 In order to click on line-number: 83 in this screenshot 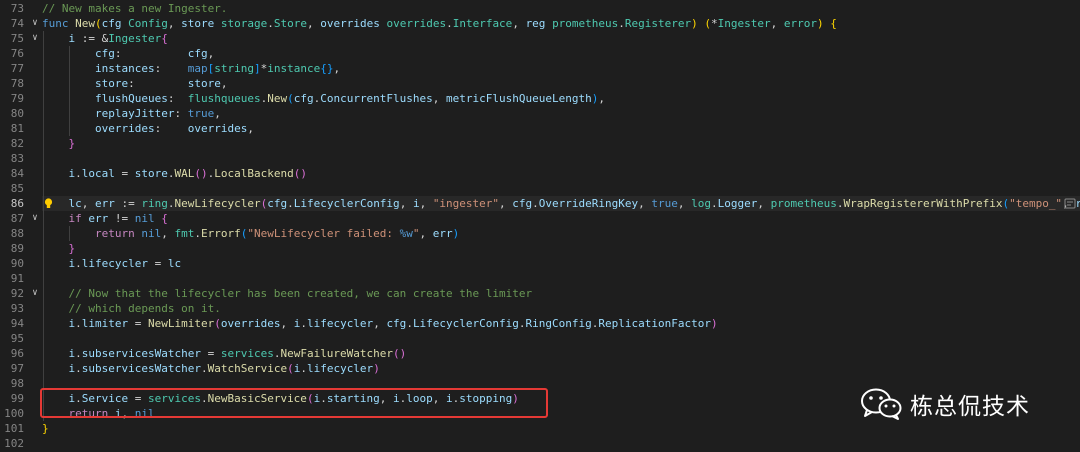, I will do `click(17, 158)`.